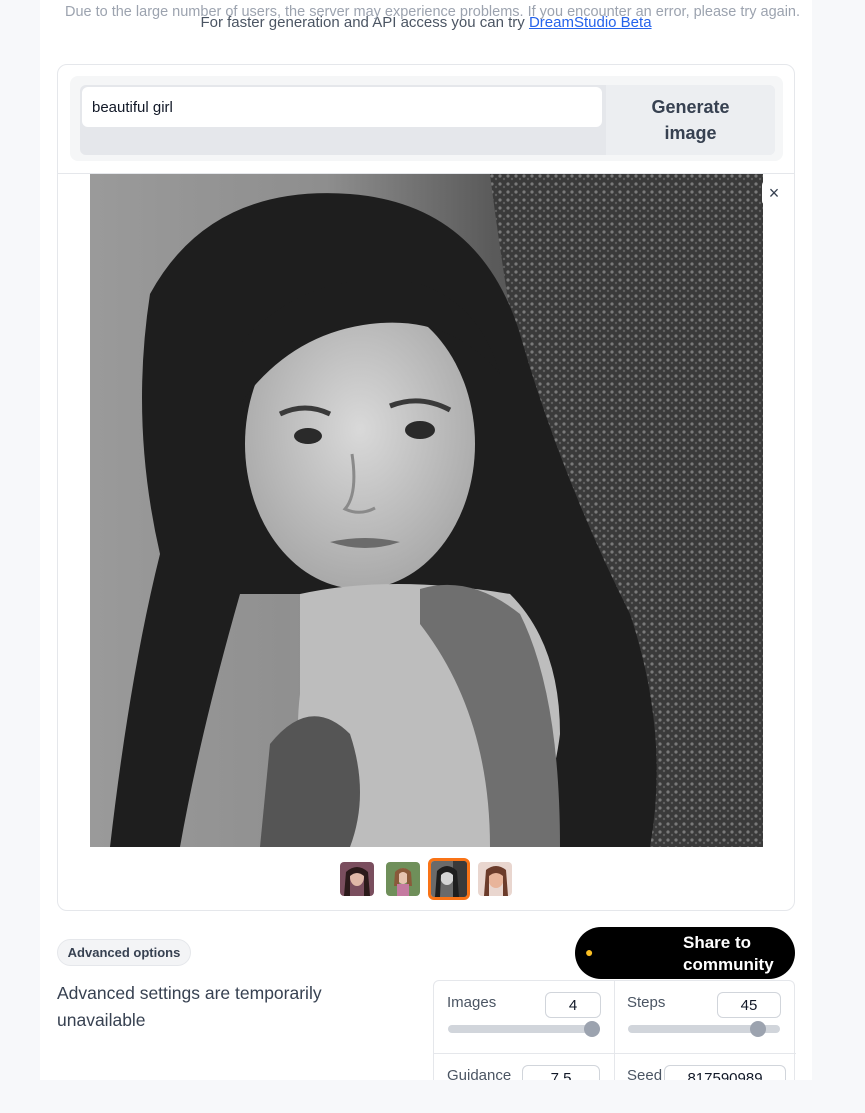  I want to click on images-slider-handle, so click(592, 1029).